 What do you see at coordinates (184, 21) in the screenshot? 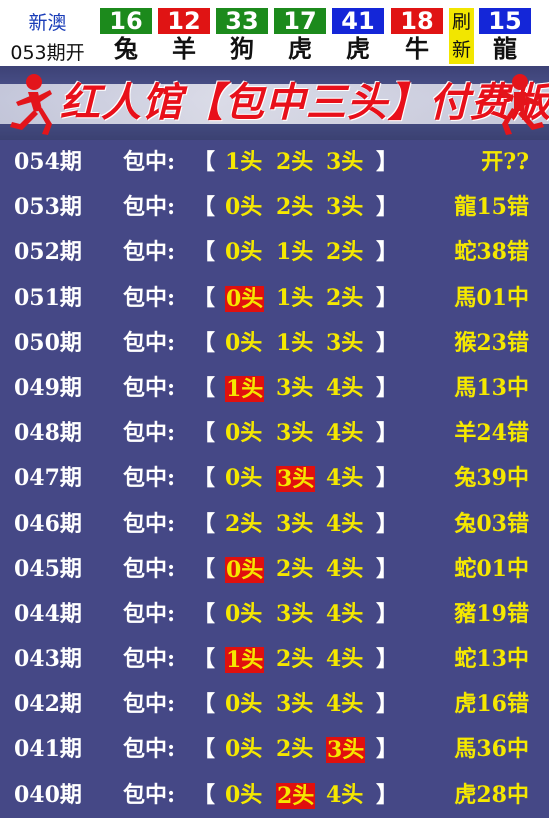
I see `ball-number: 12` at bounding box center [184, 21].